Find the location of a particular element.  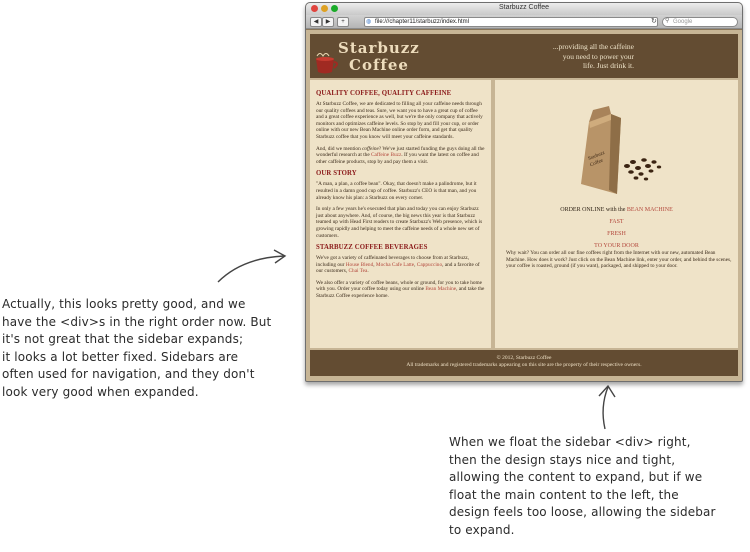

reload-icon: ↻ is located at coordinates (654, 22).